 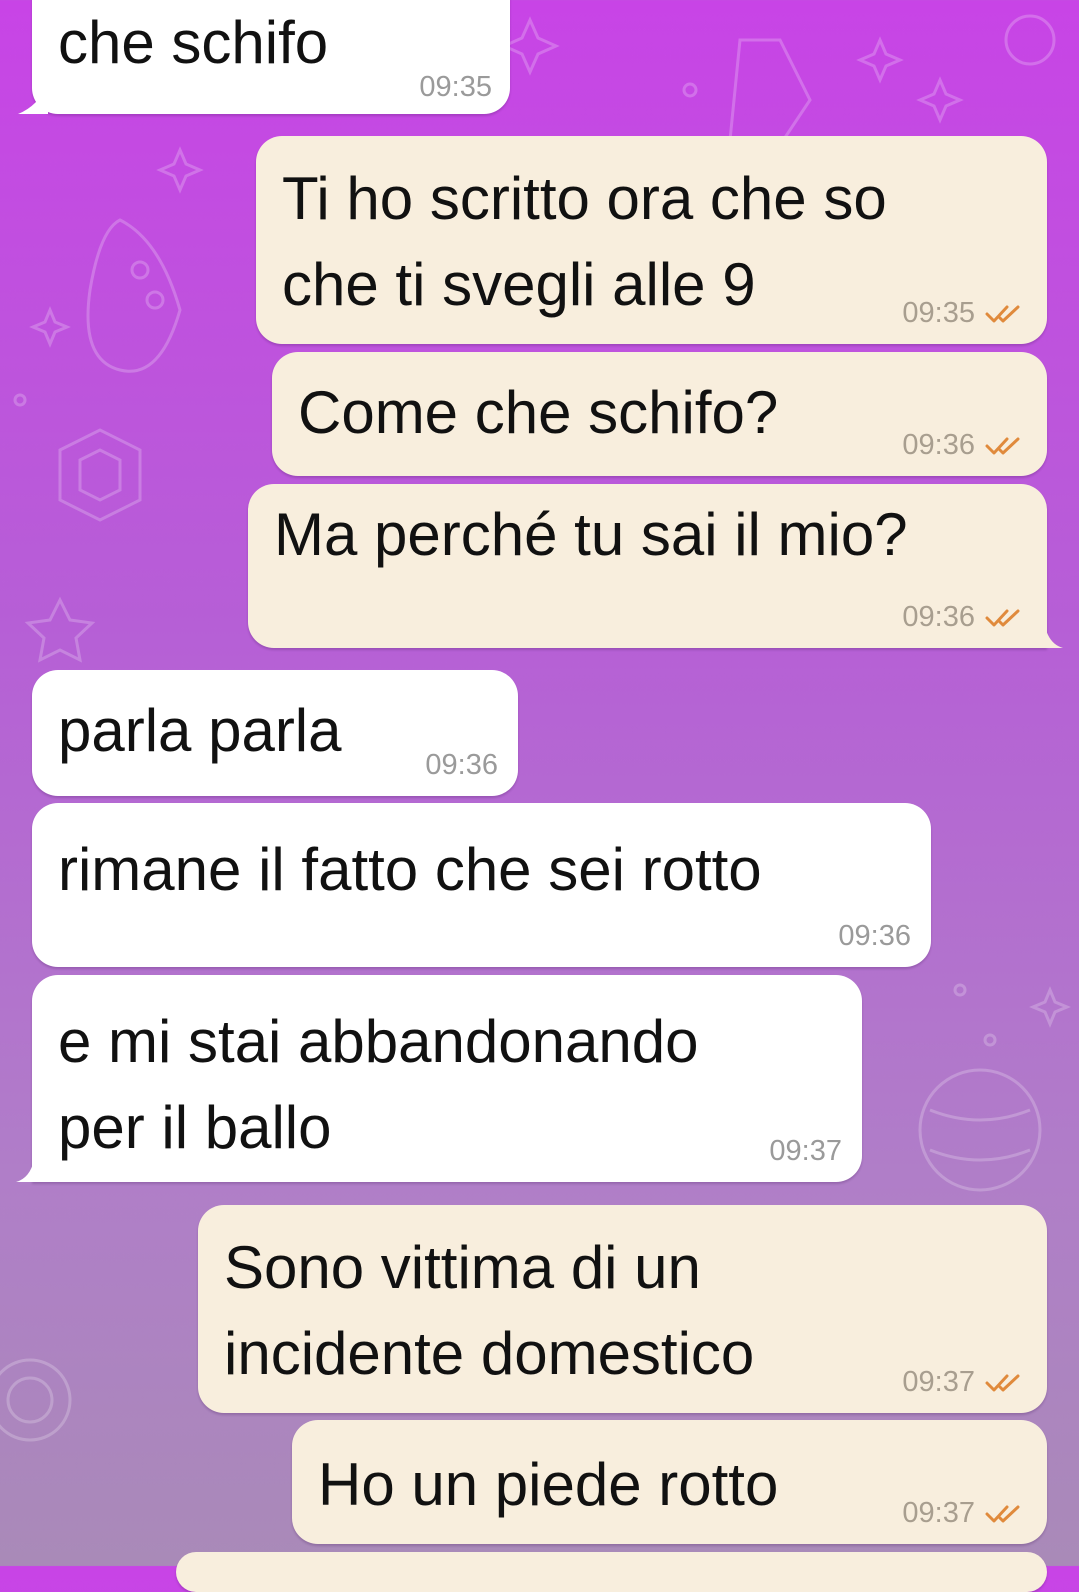 I want to click on message-bubble-incoming: rimane il fatto che sei rotto 09:36, so click(x=481, y=885).